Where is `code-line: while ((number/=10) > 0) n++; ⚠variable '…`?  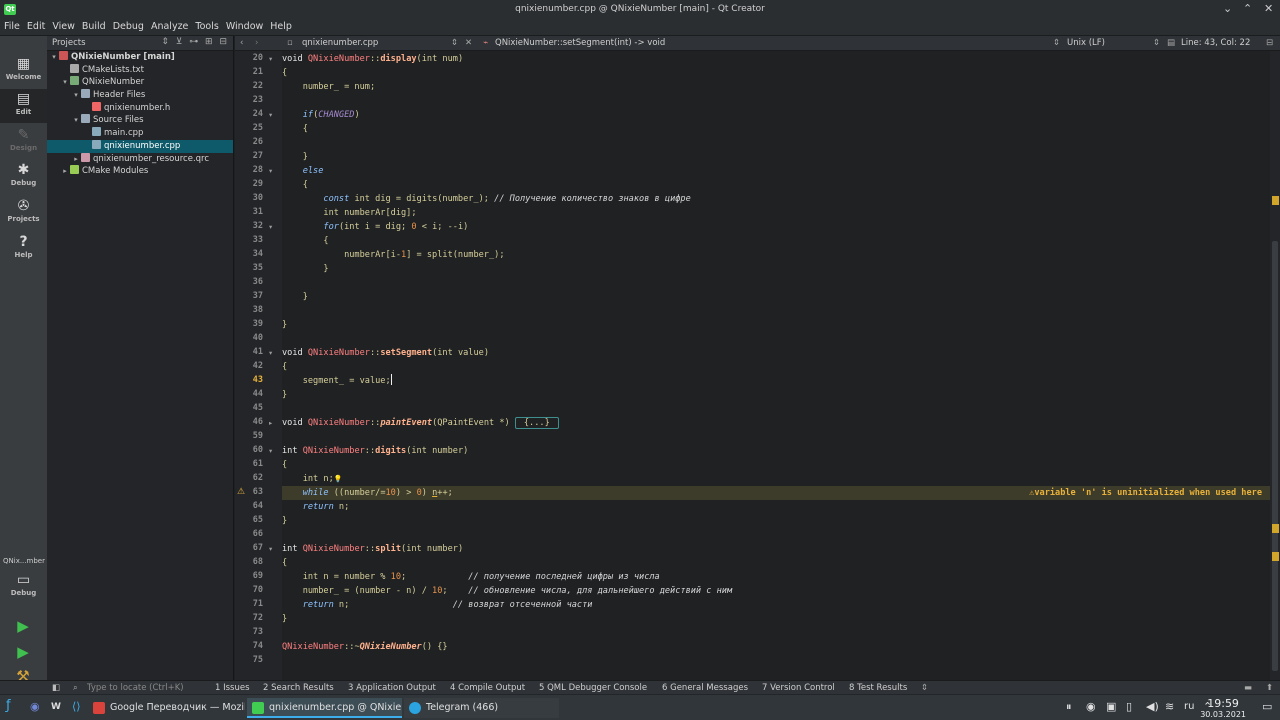
code-line: while ((number/=10) > 0) n++; ⚠variable '… is located at coordinates (776, 493).